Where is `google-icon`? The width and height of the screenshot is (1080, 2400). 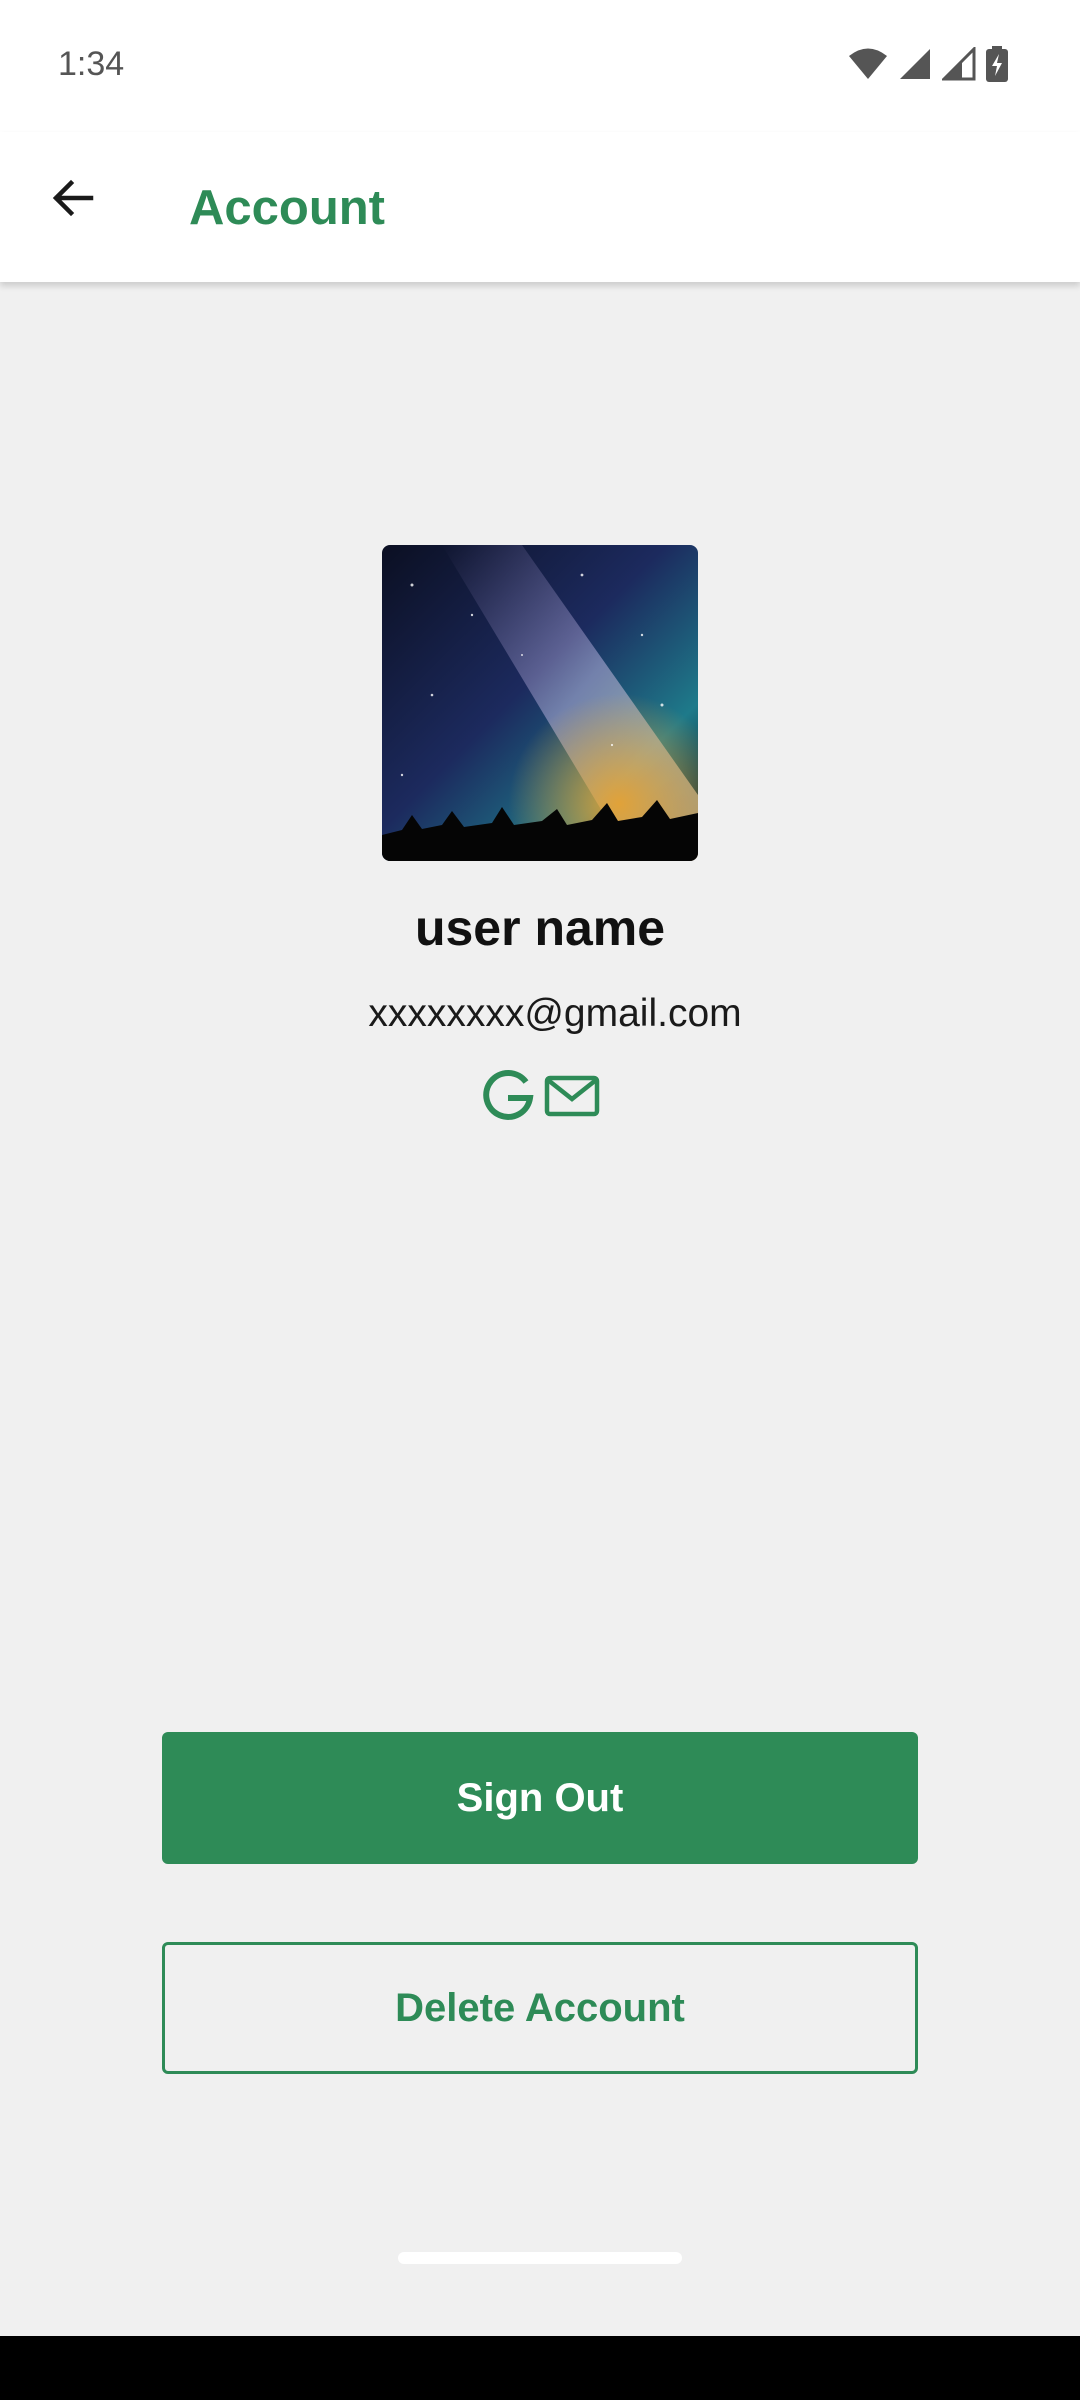 google-icon is located at coordinates (508, 1098).